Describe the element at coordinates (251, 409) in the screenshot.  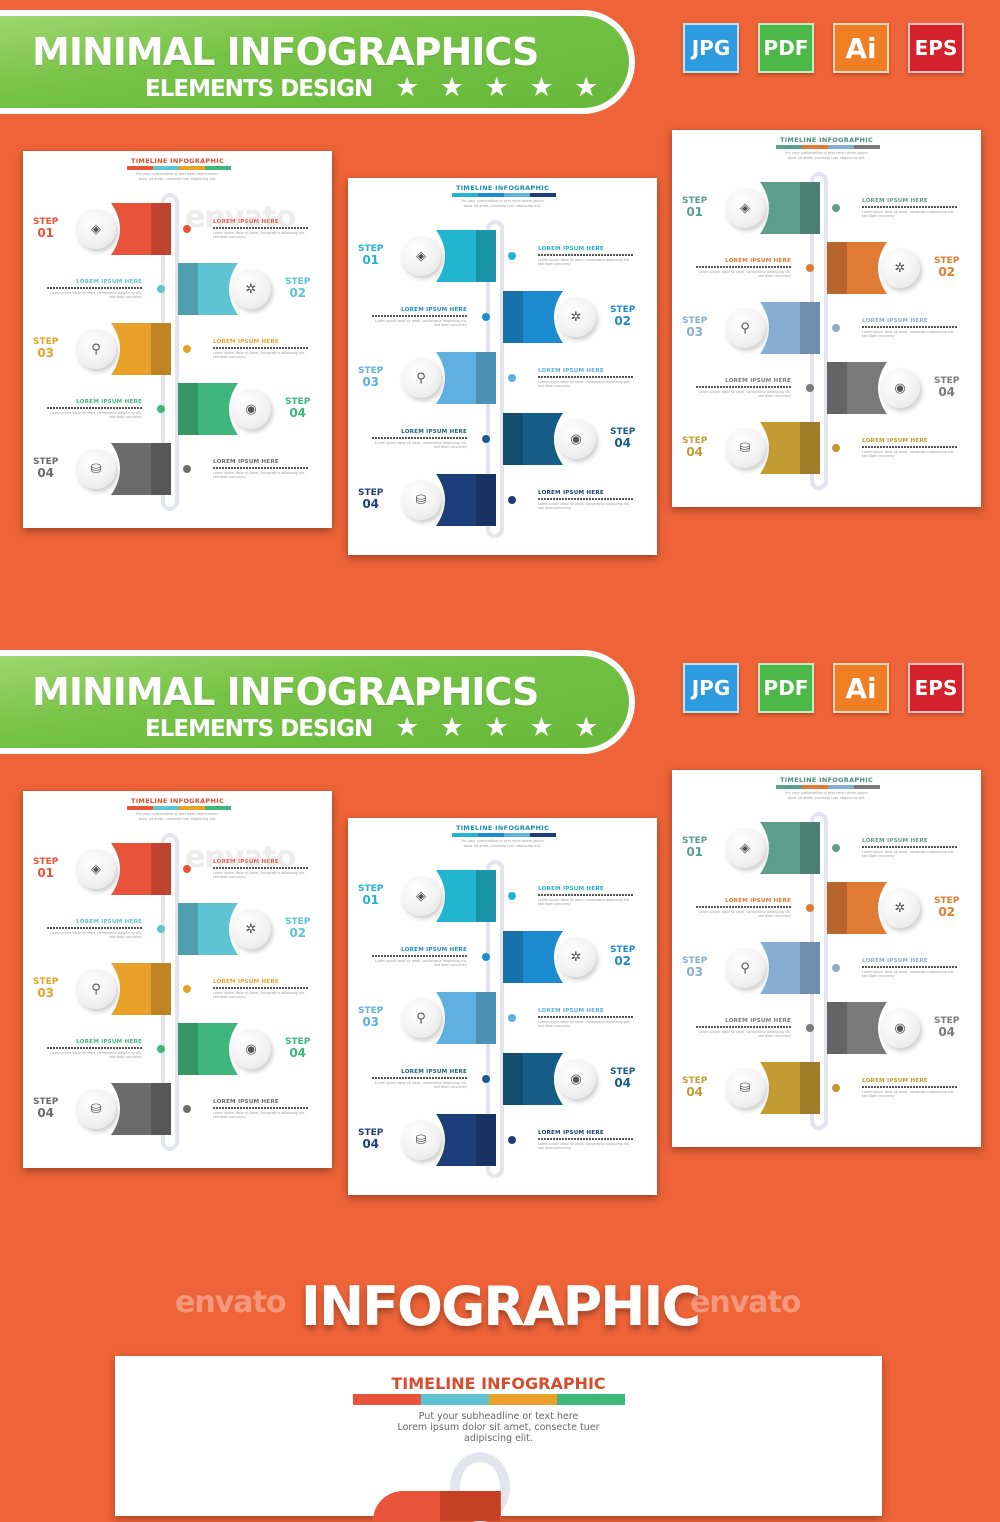
I see `eye-icon: ◉` at that location.